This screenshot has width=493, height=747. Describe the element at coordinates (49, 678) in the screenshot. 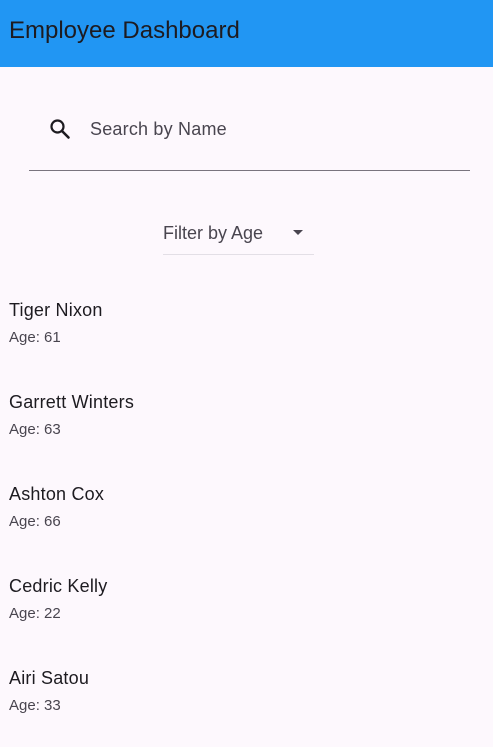

I see `employee-name: Airi Satou` at that location.